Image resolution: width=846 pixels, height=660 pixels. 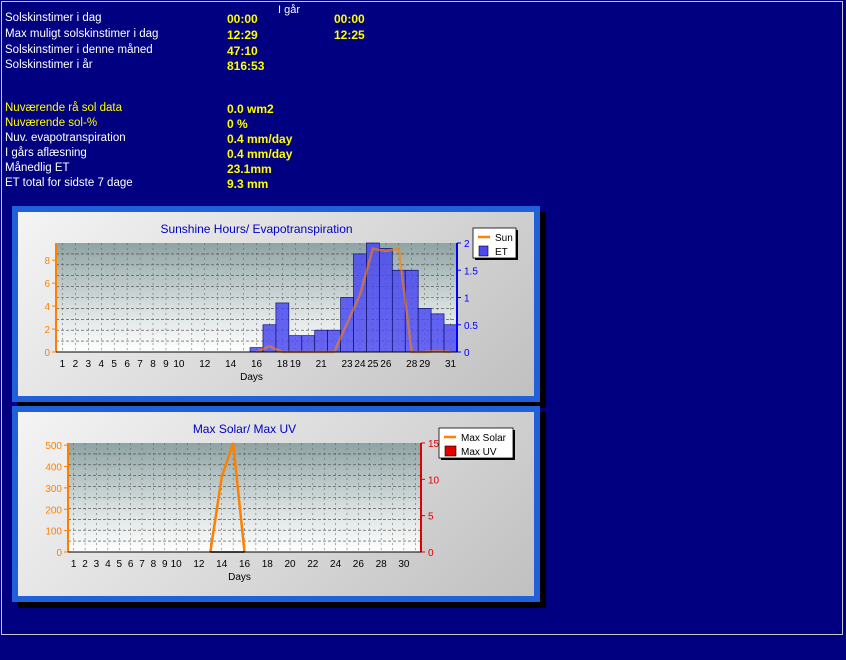 I want to click on x-tick-label: 8, so click(x=154, y=564).